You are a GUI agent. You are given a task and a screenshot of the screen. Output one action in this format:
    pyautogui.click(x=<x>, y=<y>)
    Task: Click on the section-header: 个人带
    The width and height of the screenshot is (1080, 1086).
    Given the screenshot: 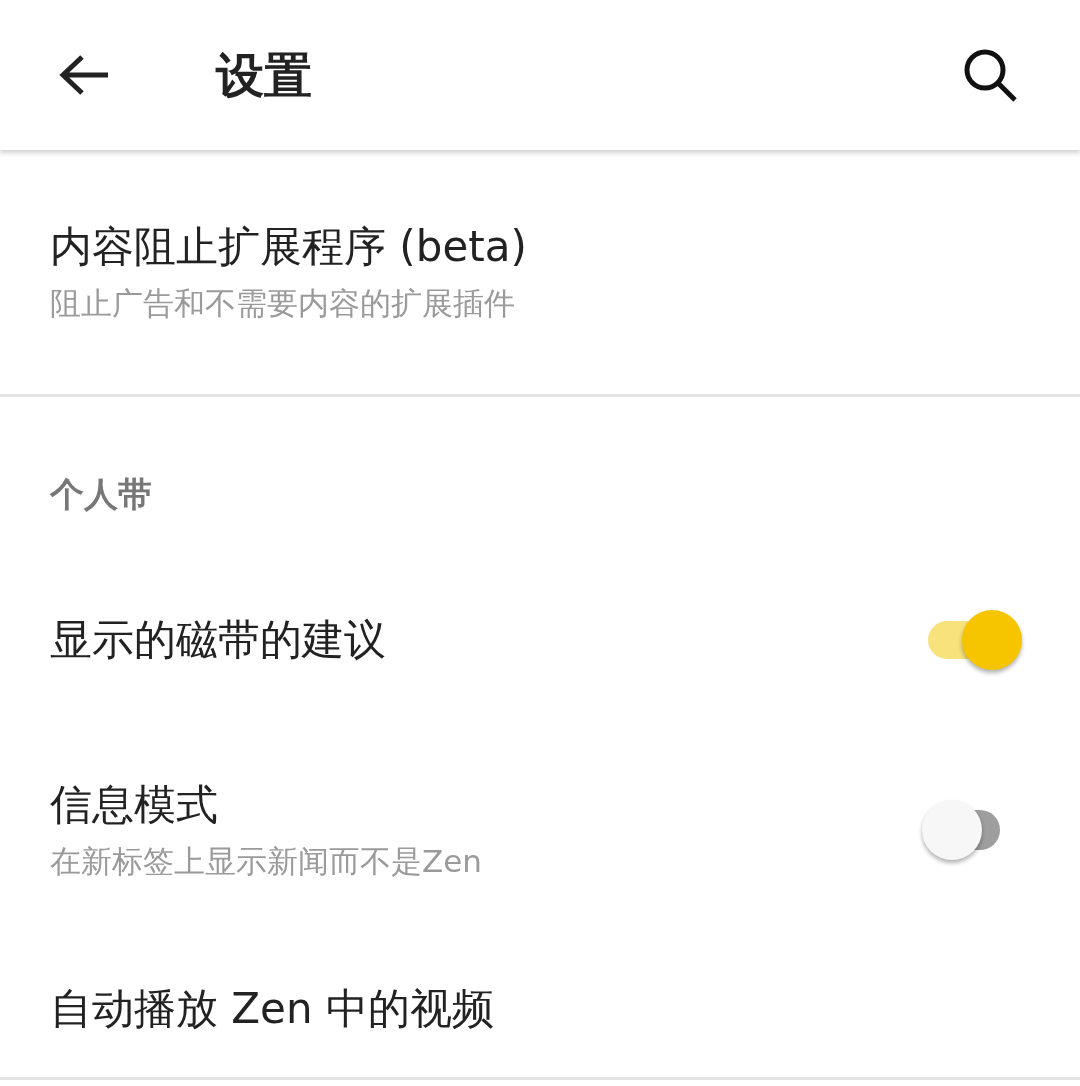 What is the action you would take?
    pyautogui.click(x=101, y=494)
    